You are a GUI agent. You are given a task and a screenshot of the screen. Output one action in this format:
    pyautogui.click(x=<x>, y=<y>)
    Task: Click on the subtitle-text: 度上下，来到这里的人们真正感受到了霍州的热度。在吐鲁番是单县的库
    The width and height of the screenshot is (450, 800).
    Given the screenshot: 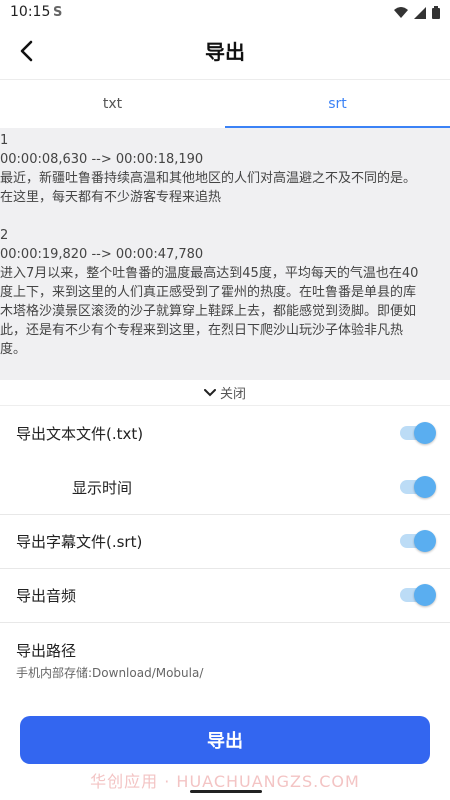 What is the action you would take?
    pyautogui.click(x=208, y=292)
    